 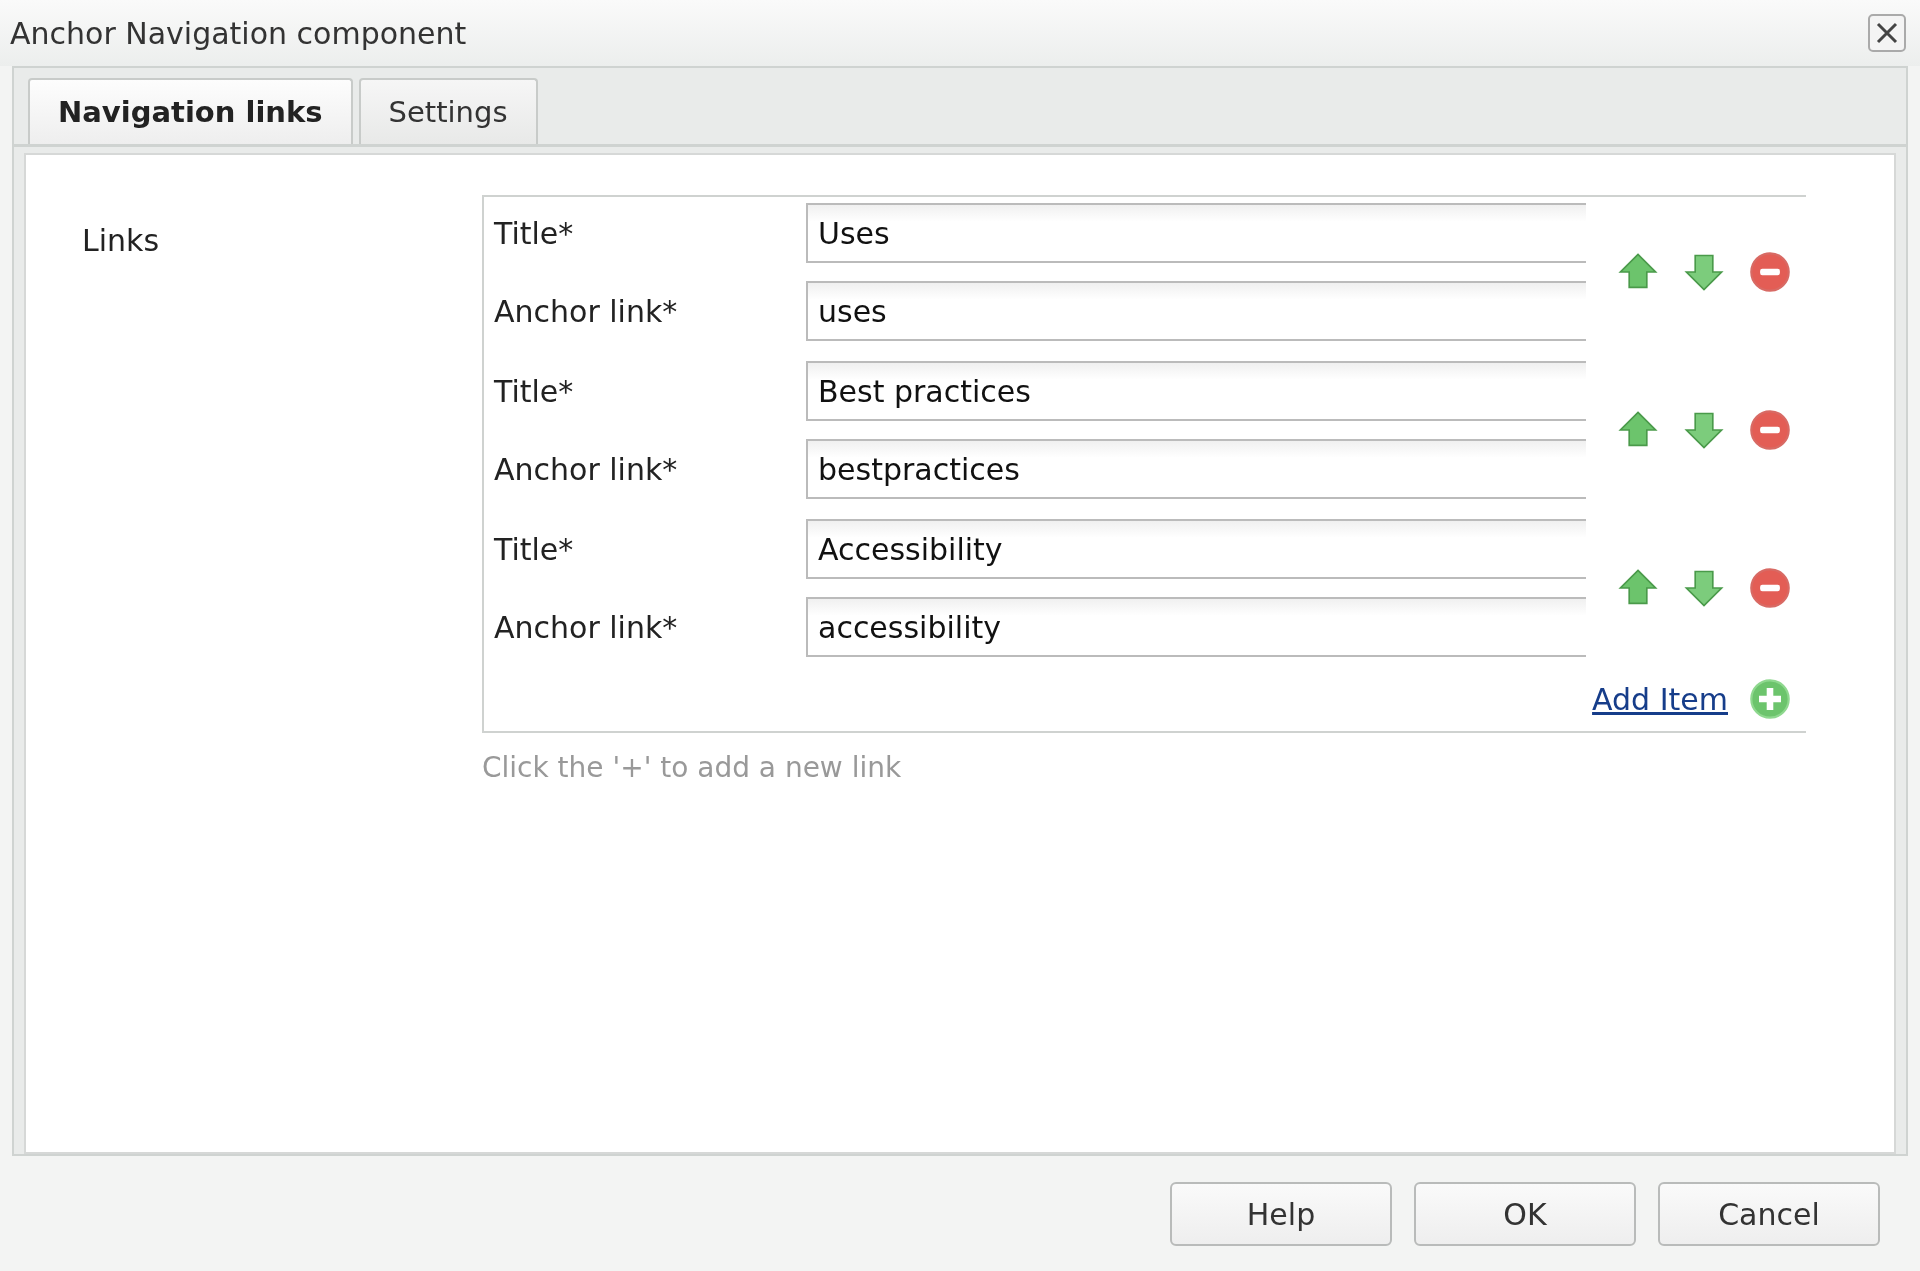 I want to click on close-icon, so click(x=1887, y=33).